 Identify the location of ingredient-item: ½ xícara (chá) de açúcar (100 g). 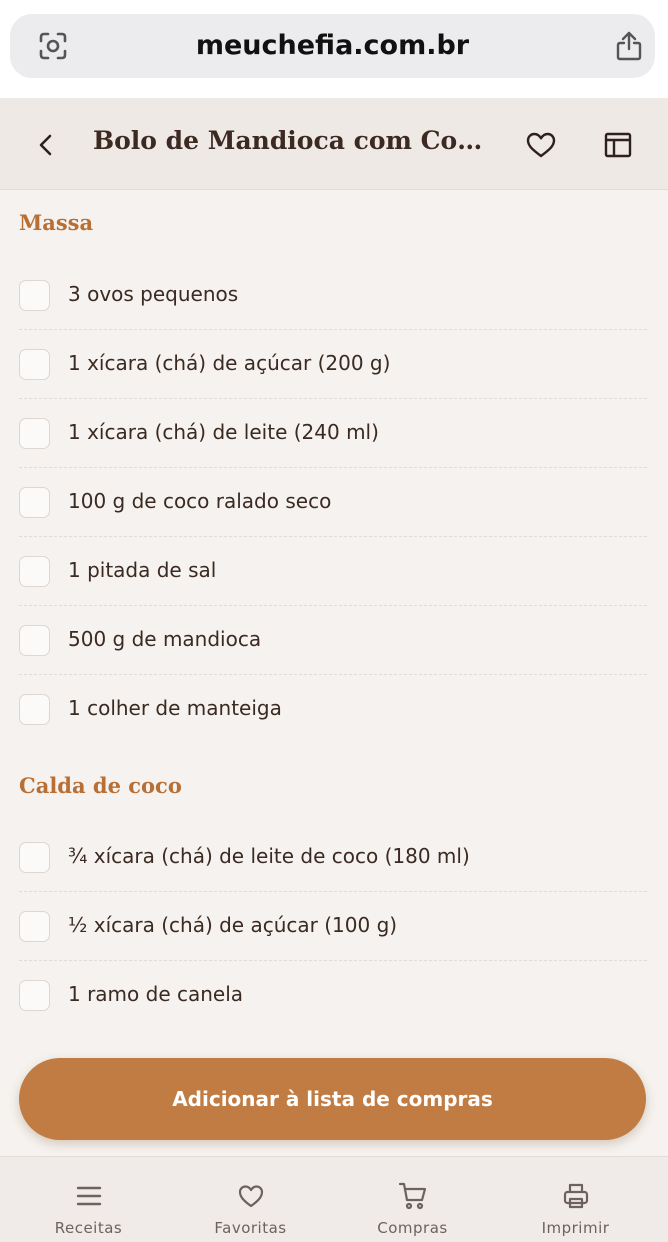
(333, 926).